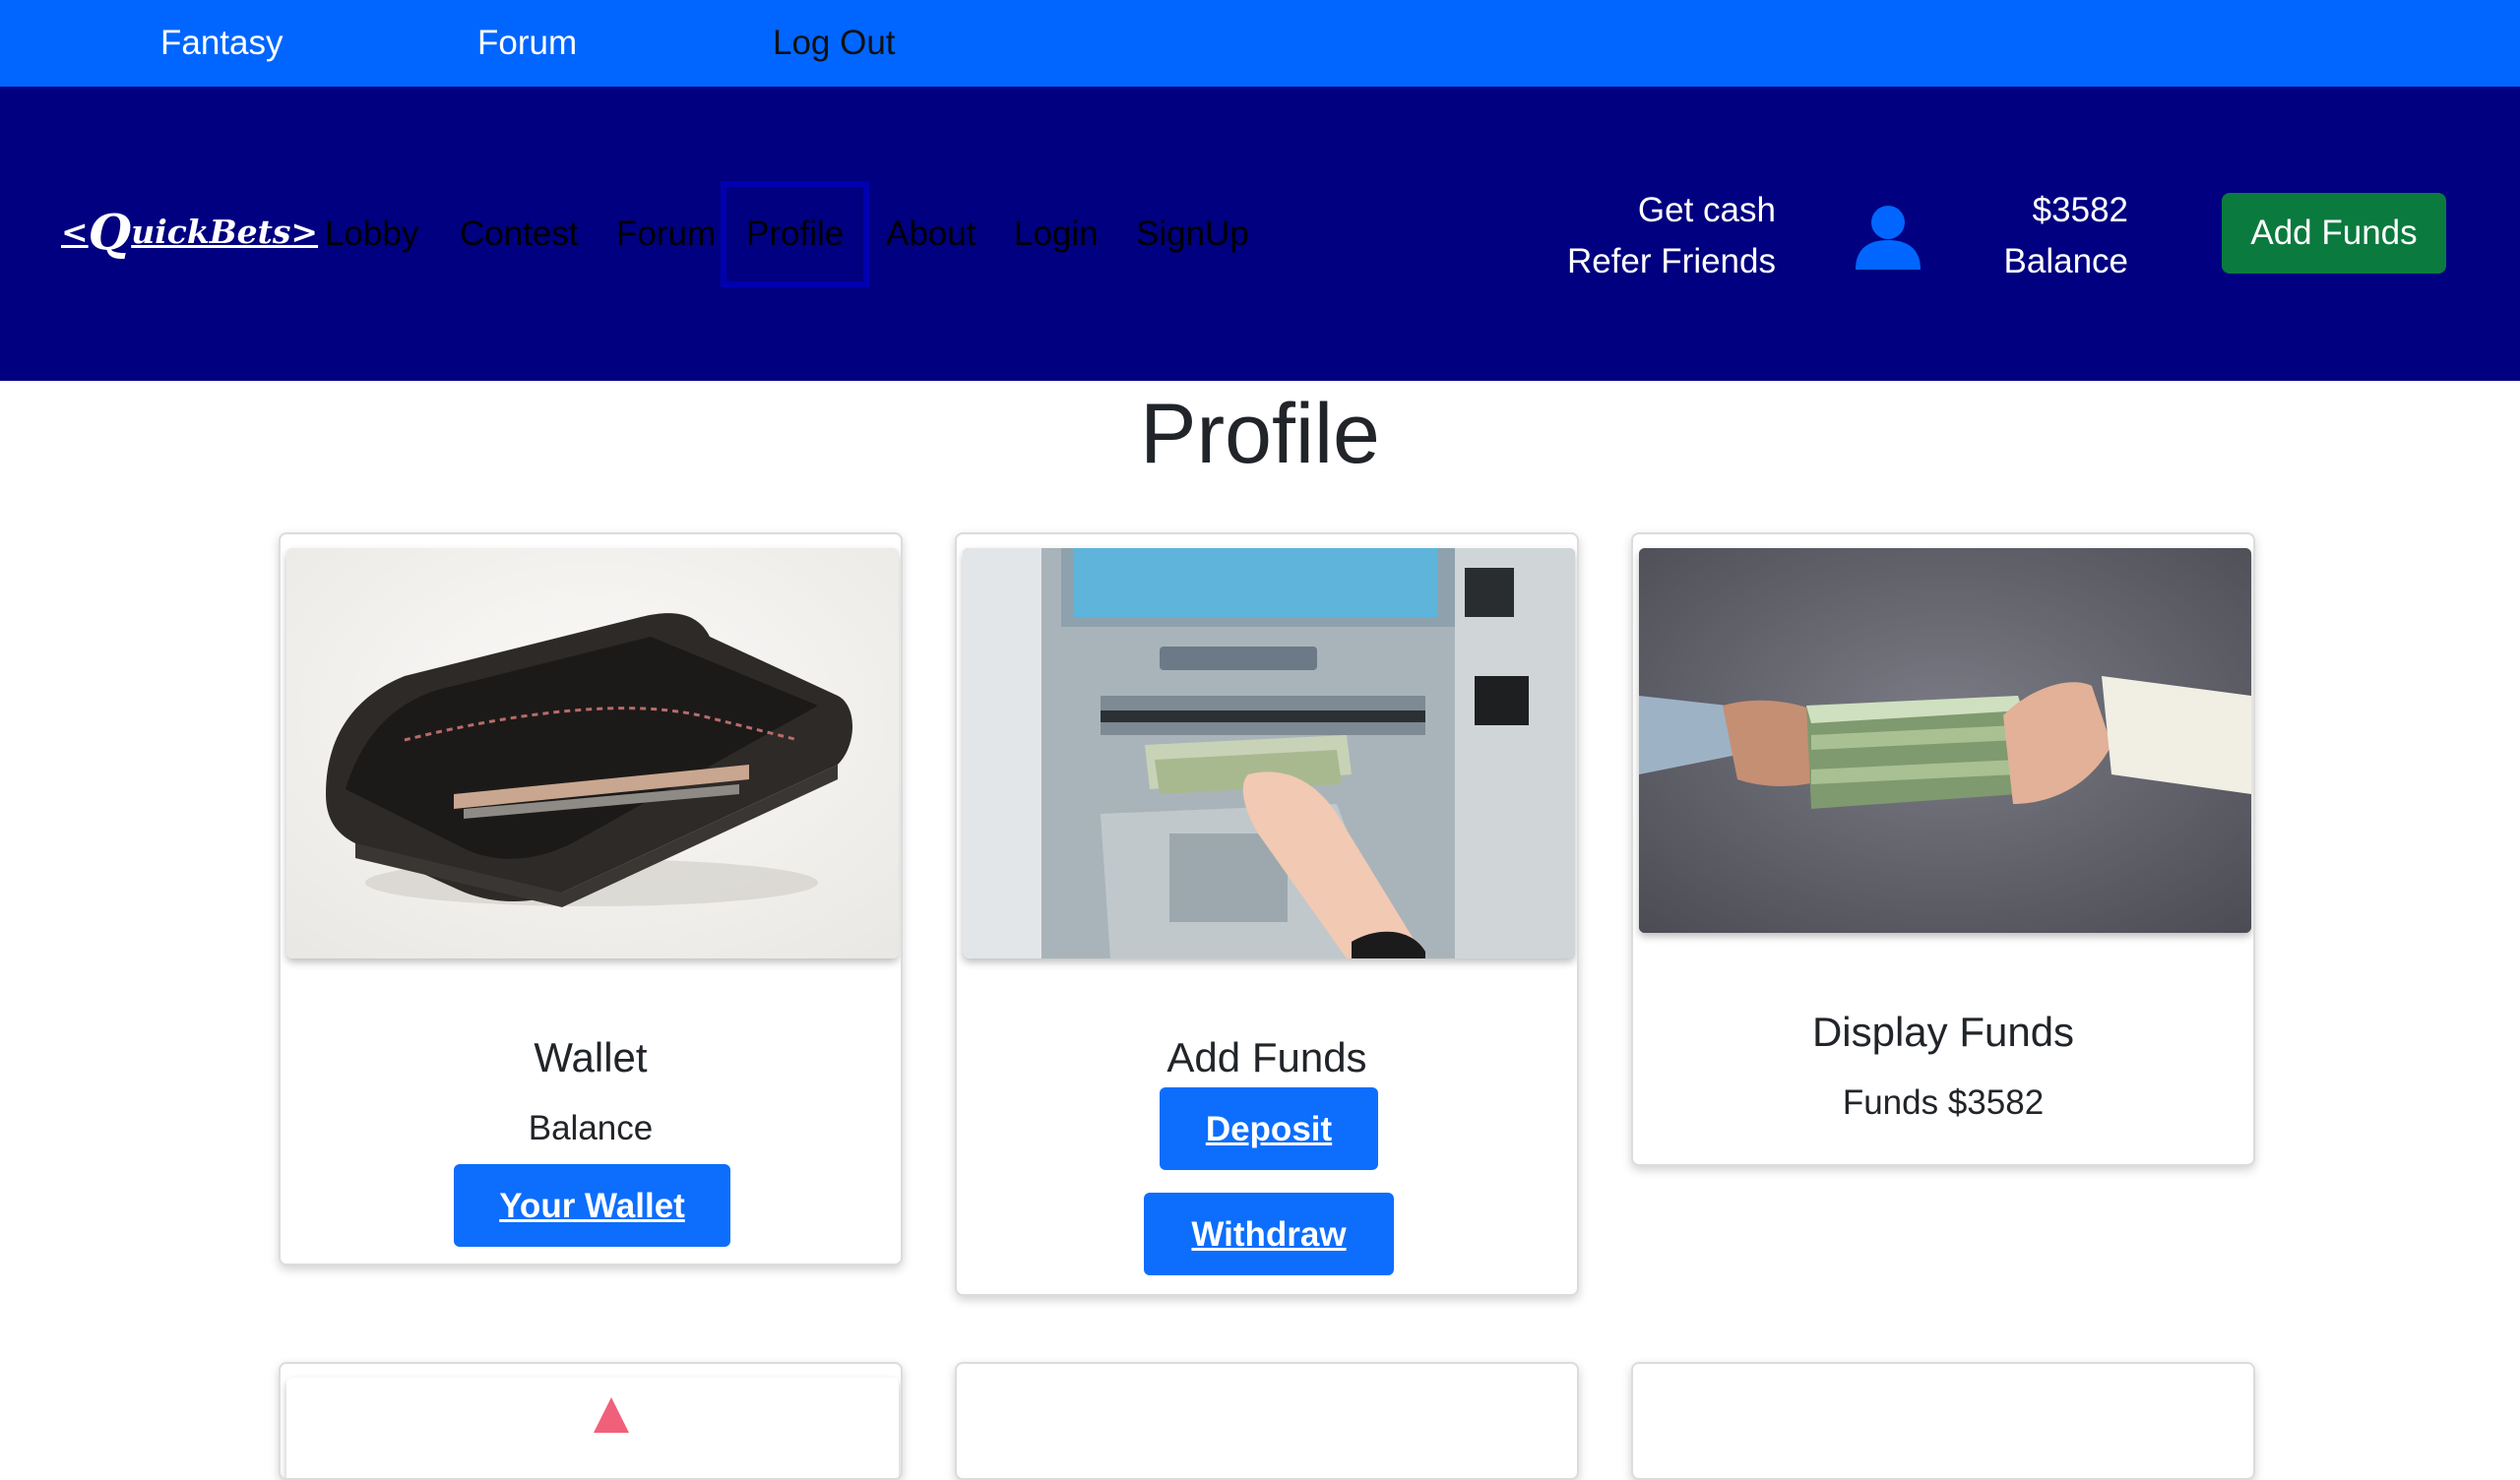  I want to click on nav-item-about: About, so click(931, 234).